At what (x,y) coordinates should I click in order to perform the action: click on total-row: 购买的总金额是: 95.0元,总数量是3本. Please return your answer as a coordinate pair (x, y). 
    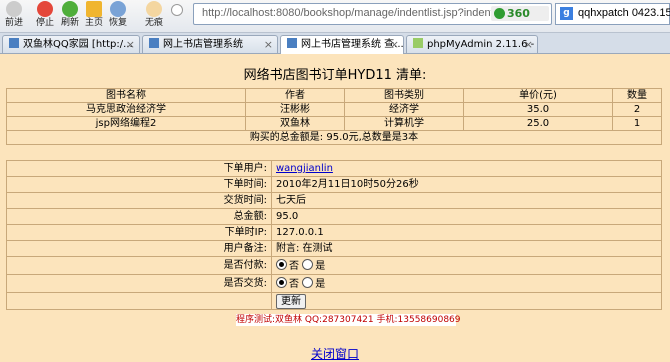
    Looking at the image, I should click on (334, 137).